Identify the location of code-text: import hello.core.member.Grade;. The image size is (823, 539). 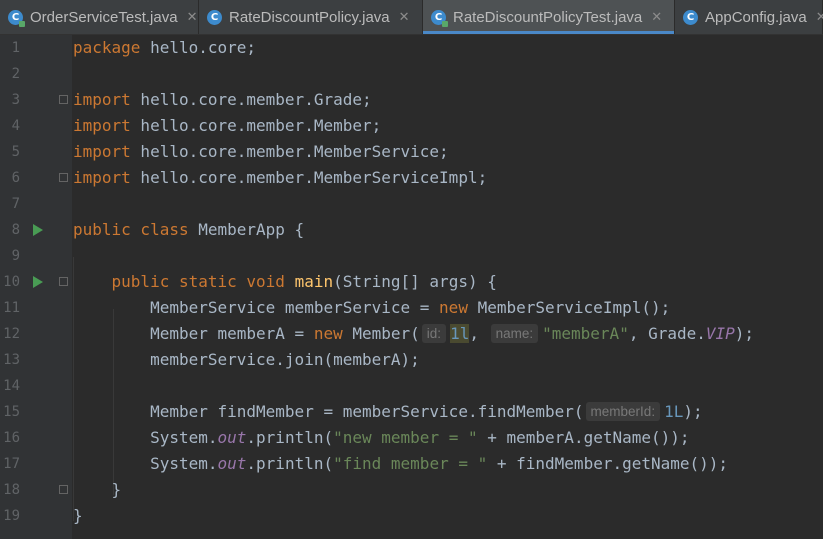
(222, 100).